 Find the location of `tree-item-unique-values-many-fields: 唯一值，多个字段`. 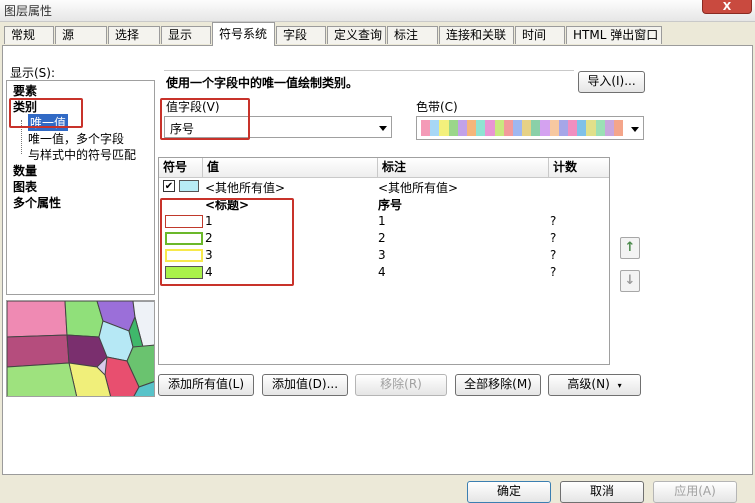

tree-item-unique-values-many-fields: 唯一值，多个字段 is located at coordinates (76, 138).